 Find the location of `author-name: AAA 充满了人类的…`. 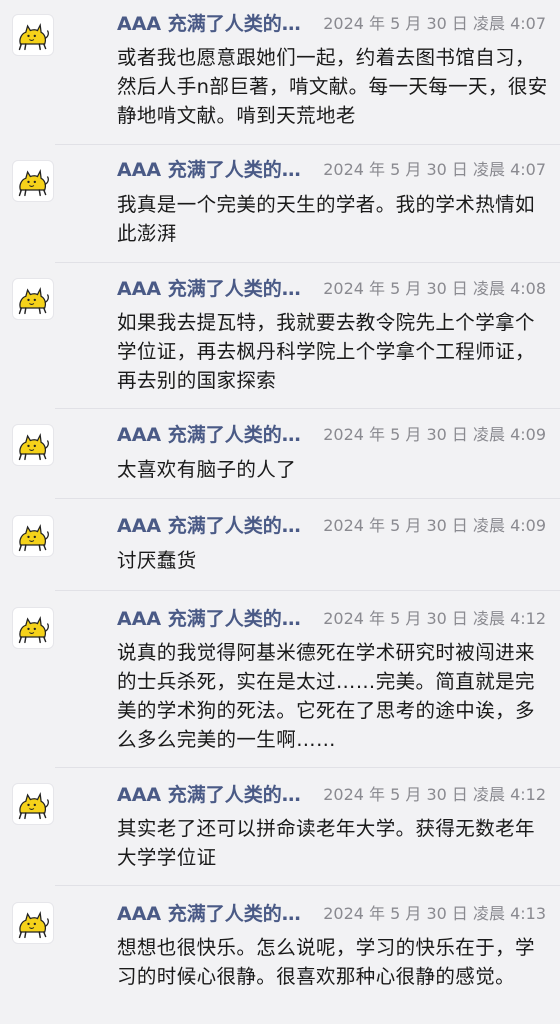

author-name: AAA 充满了人类的… is located at coordinates (209, 912).